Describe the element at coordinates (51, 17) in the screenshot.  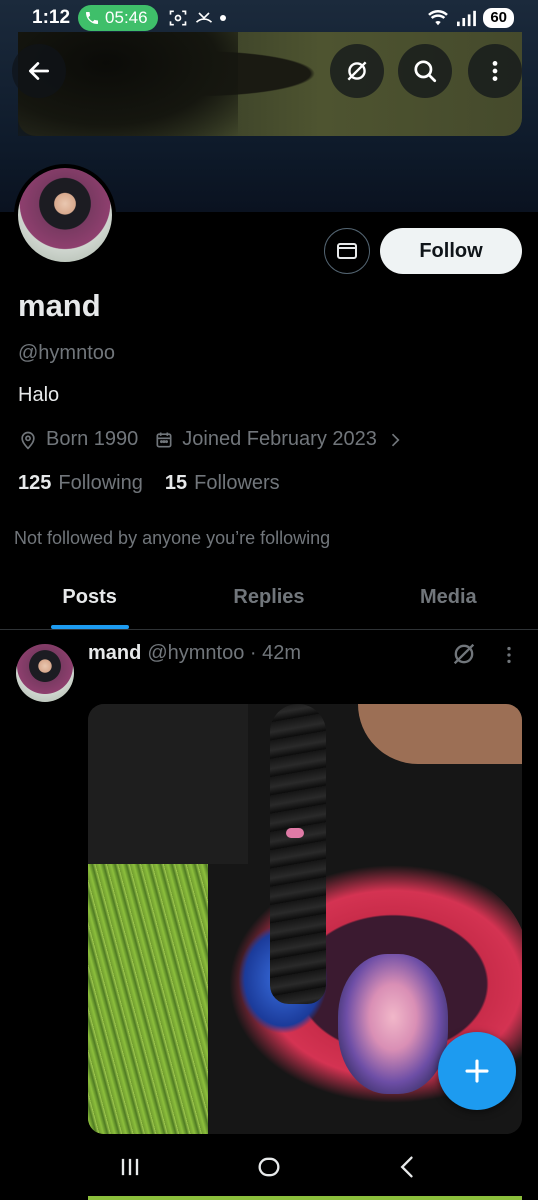
I see `status-time: 1:12` at that location.